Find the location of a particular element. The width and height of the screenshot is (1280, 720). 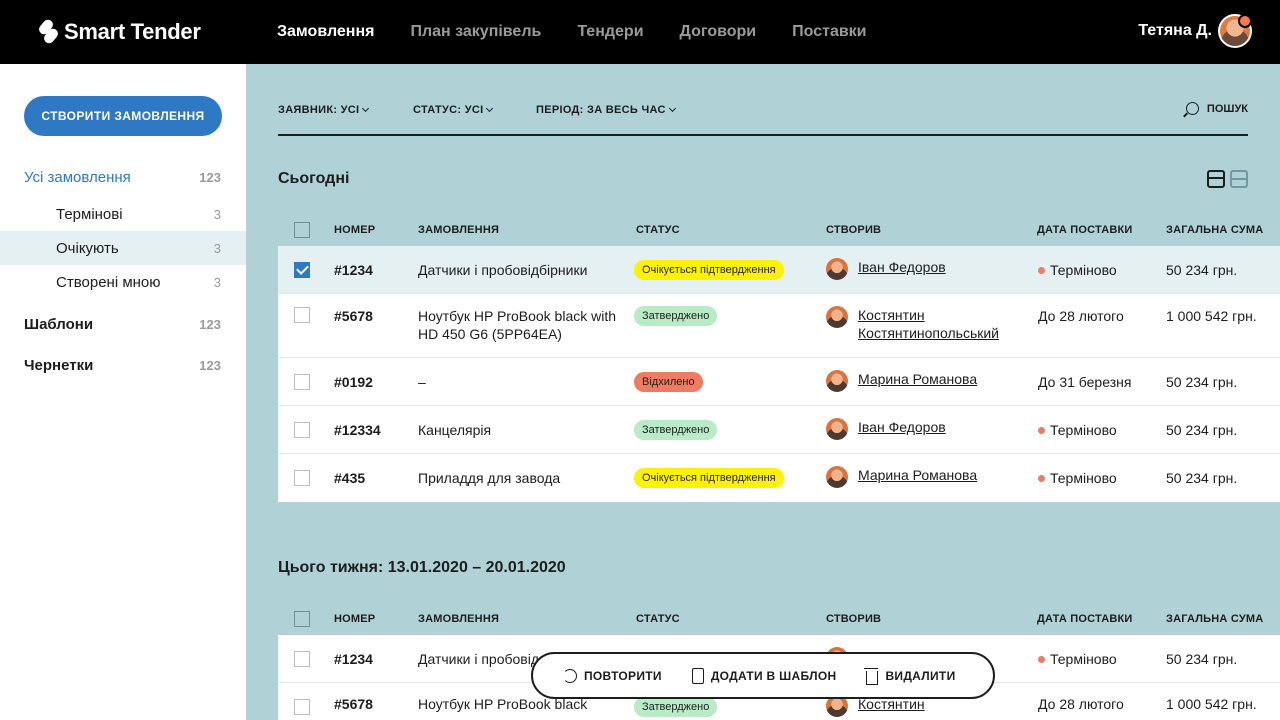

nav-orders: Замовлення is located at coordinates (325, 32).